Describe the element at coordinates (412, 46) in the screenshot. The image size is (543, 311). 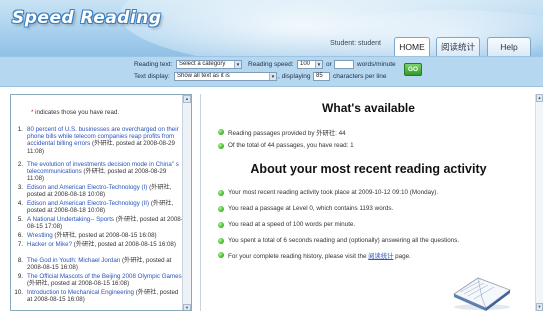
I see `tab-home: HOME` at that location.